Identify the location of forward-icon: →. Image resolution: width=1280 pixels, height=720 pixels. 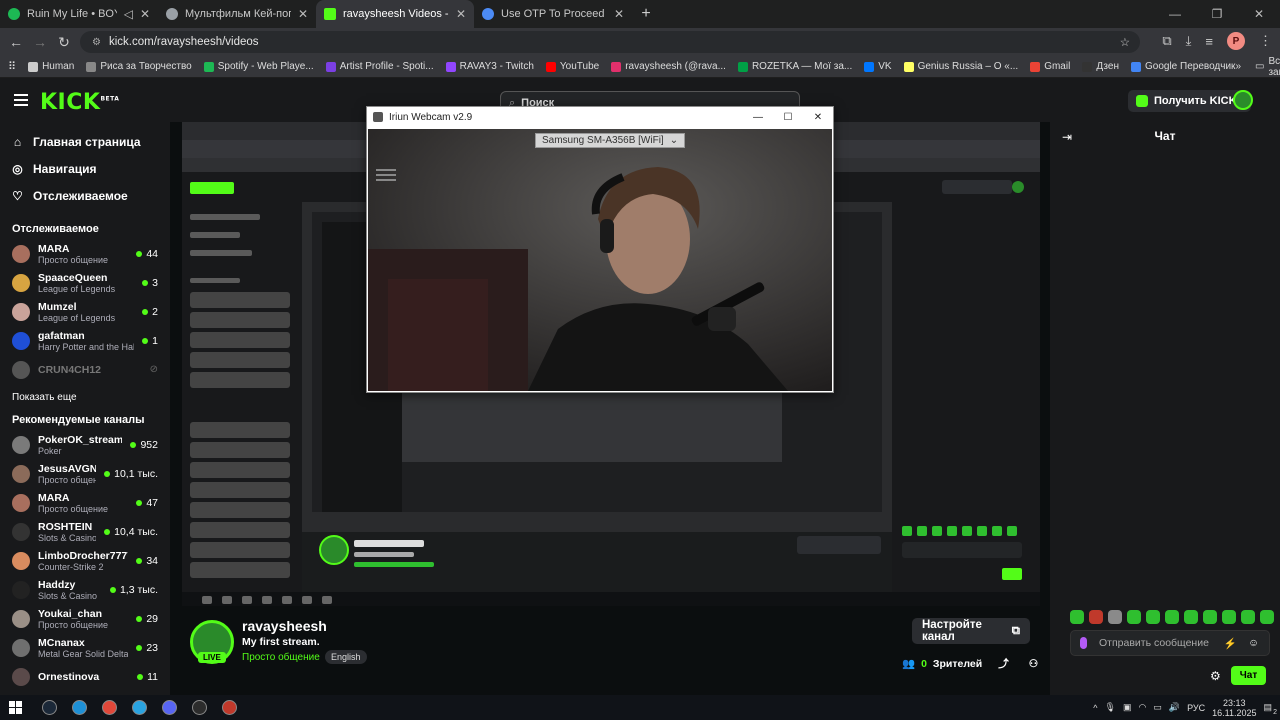
(40, 42).